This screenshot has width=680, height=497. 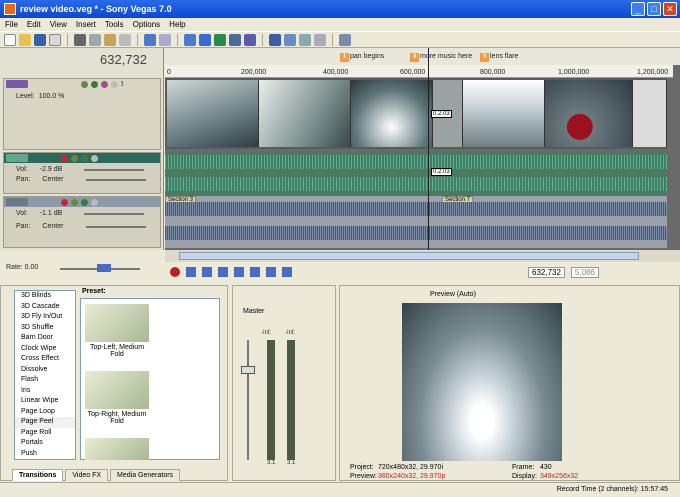 What do you see at coordinates (271, 272) in the screenshot?
I see `go-to-start-icon` at bounding box center [271, 272].